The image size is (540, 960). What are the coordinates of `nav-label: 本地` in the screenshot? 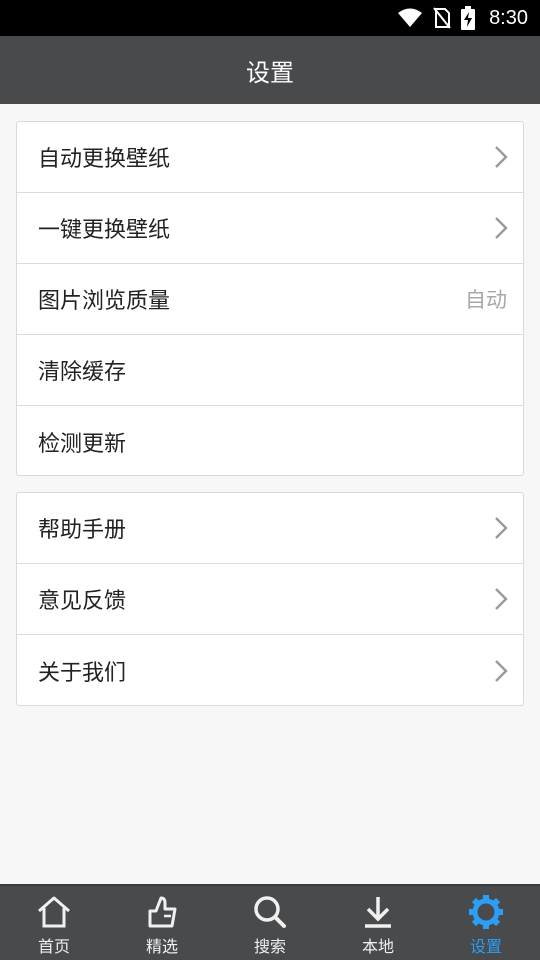 It's located at (377, 946).